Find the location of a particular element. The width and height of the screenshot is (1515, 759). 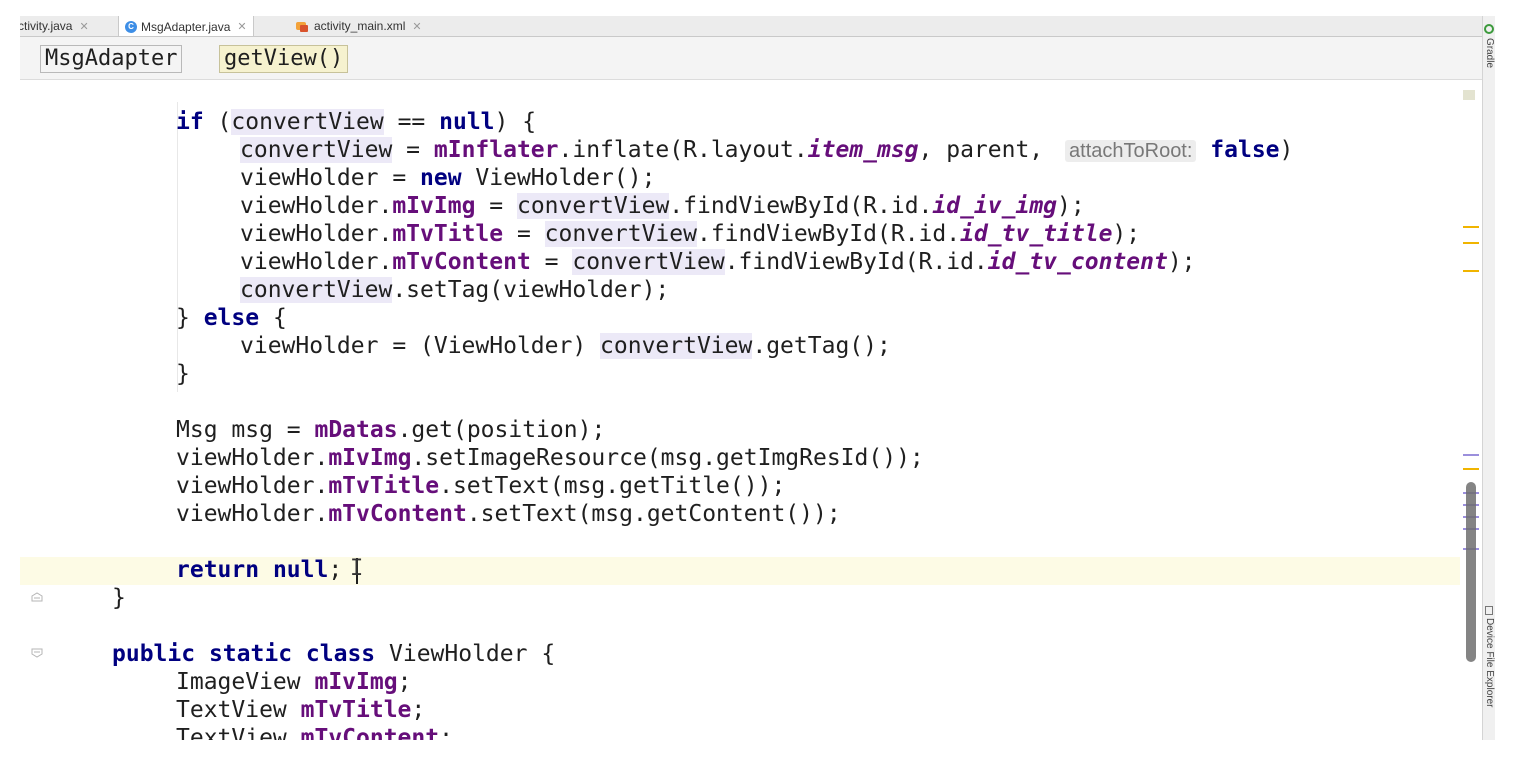

code-token: .setText(msg.getTitle()); is located at coordinates (612, 486).